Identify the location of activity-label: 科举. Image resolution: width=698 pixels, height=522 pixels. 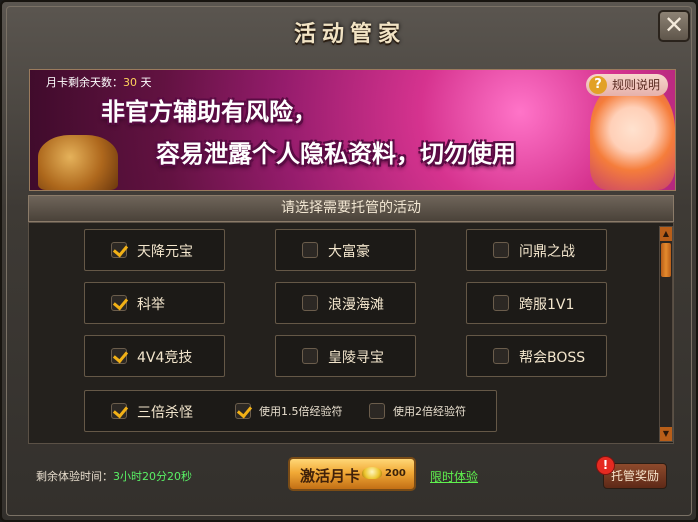
(151, 305).